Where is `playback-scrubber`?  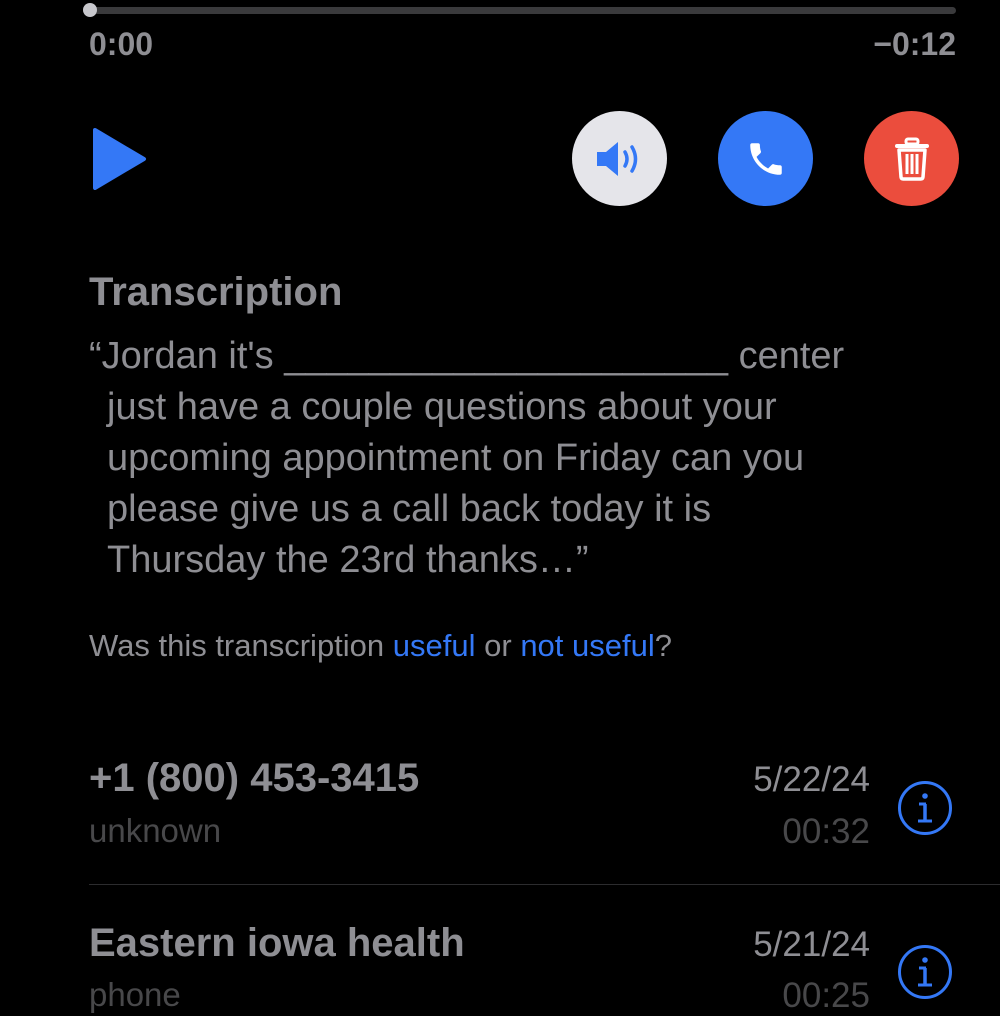 playback-scrubber is located at coordinates (522, 10).